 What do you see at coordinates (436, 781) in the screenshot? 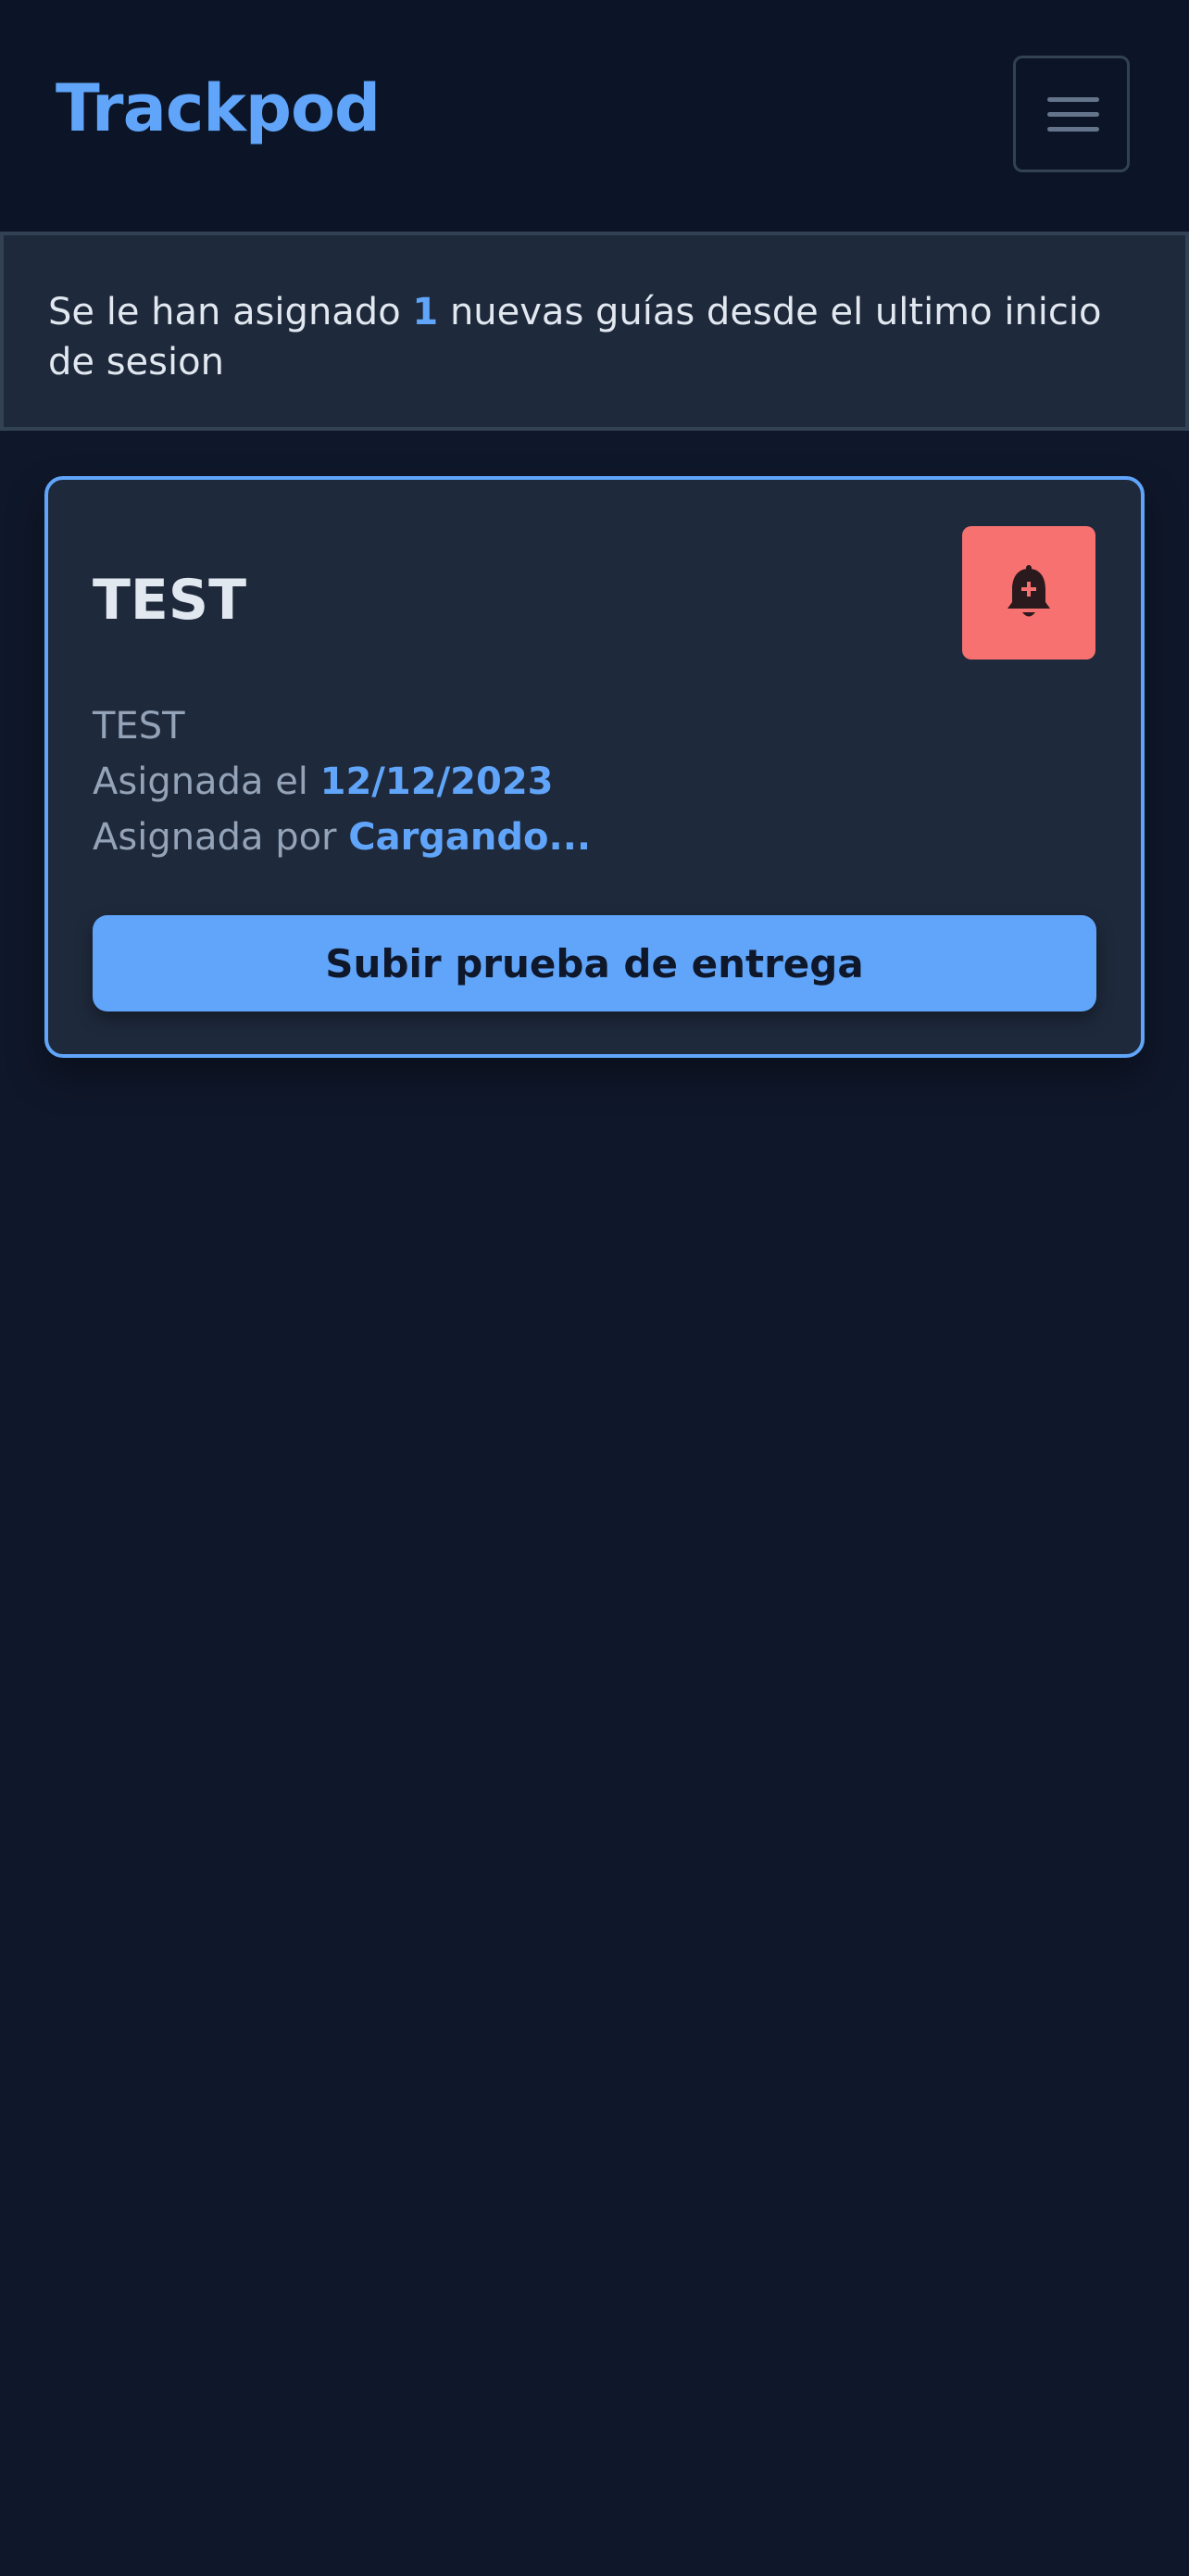
I see `assigned-date-value: 12/12/2023` at bounding box center [436, 781].